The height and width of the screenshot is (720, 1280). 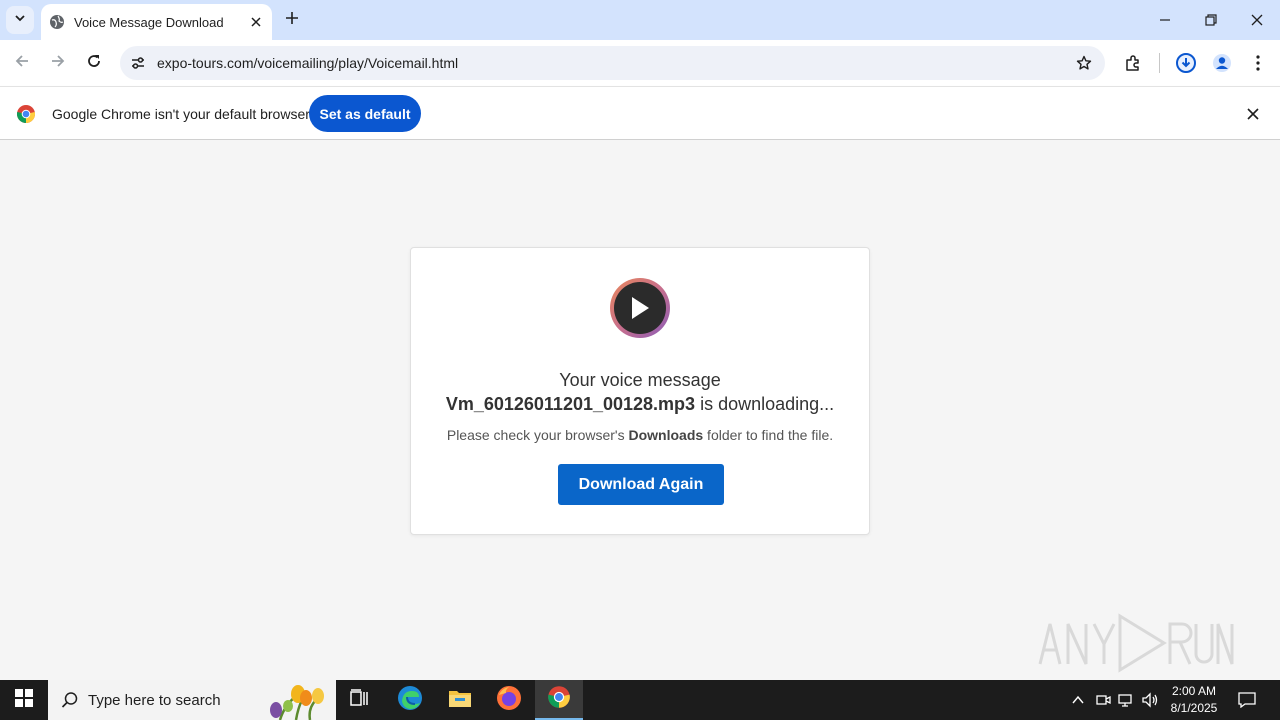 I want to click on hint-downloads: Downloads, so click(x=666, y=435).